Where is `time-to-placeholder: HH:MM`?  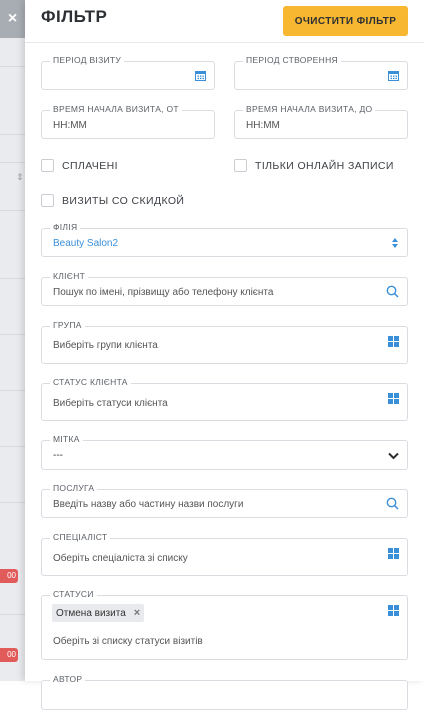 time-to-placeholder: HH:MM is located at coordinates (263, 125).